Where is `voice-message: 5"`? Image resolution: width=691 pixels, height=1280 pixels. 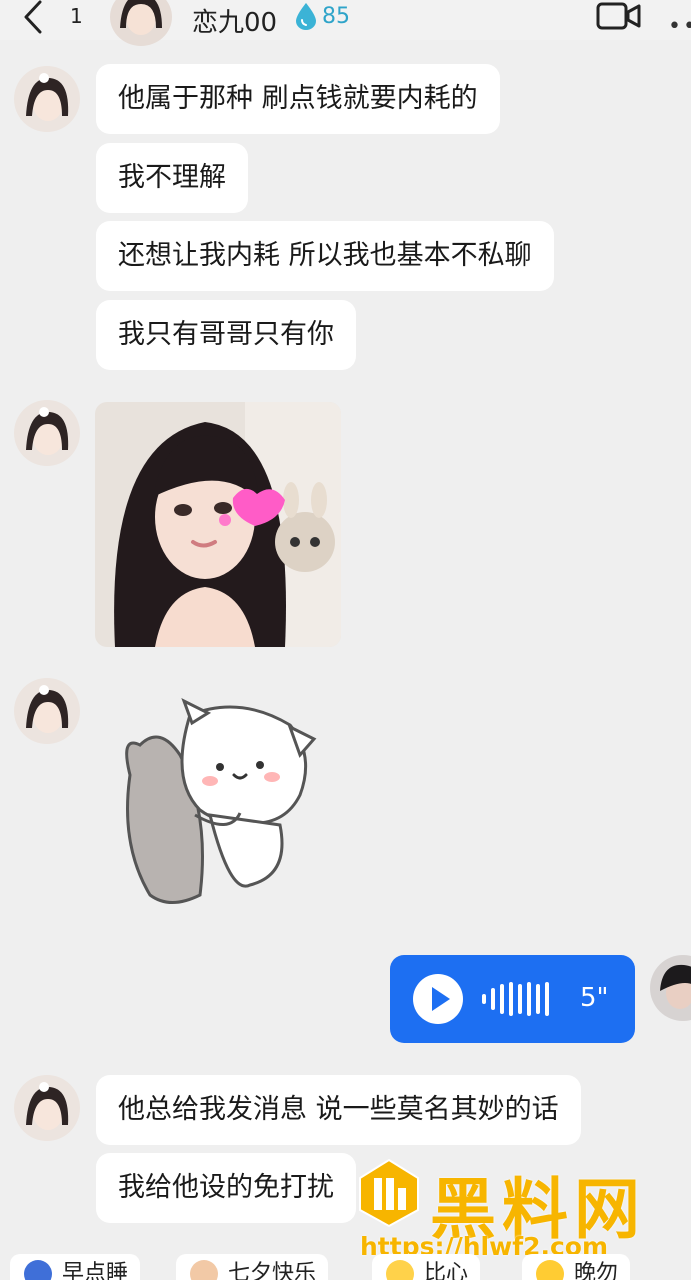
voice-message: 5" is located at coordinates (512, 999).